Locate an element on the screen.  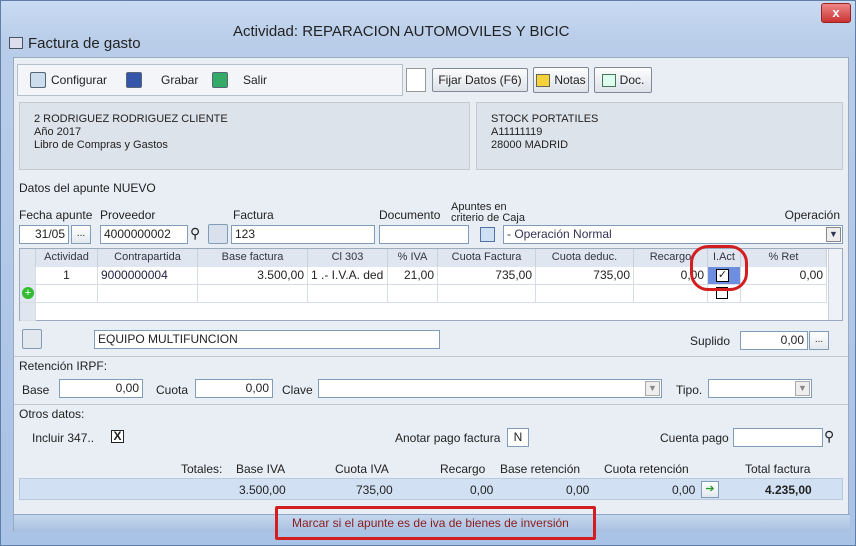
col-cuota-deduc: Cuota deduc. is located at coordinates (585, 258).